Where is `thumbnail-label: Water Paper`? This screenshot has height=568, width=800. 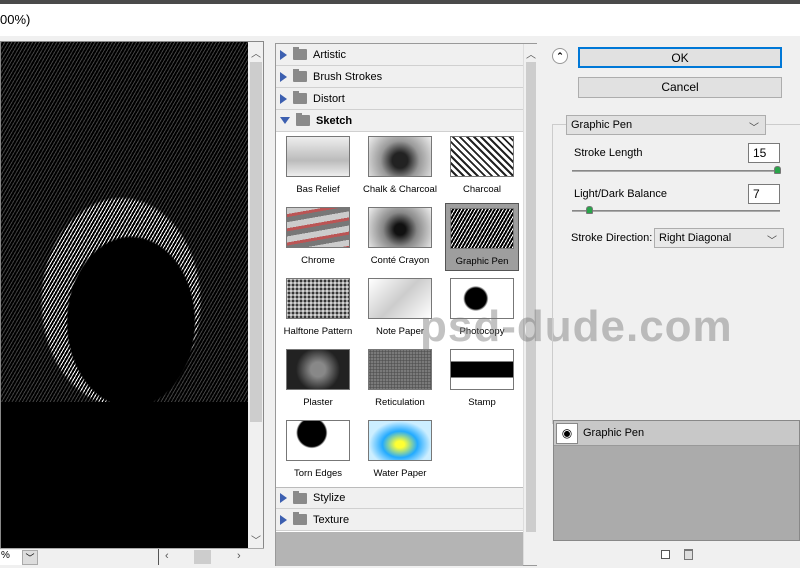 thumbnail-label: Water Paper is located at coordinates (400, 473).